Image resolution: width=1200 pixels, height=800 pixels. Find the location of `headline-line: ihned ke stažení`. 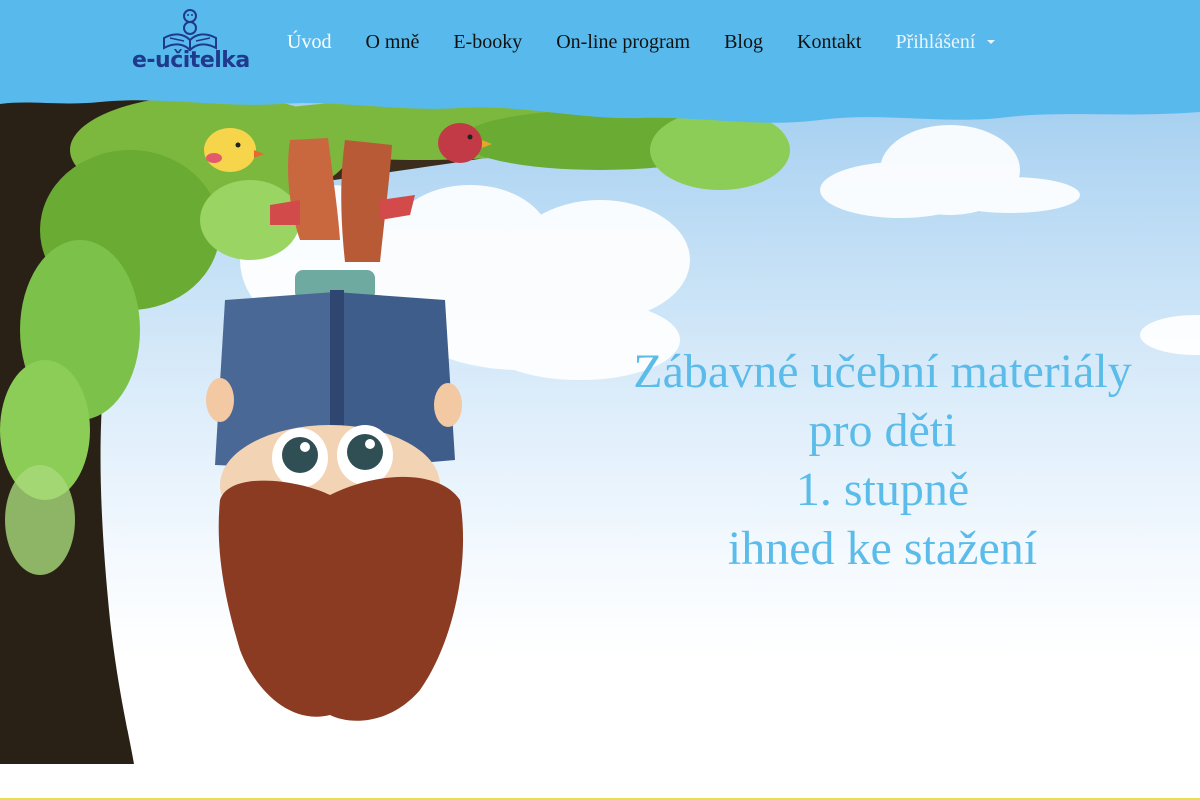

headline-line: ihned ke stažení is located at coordinates (882, 548).